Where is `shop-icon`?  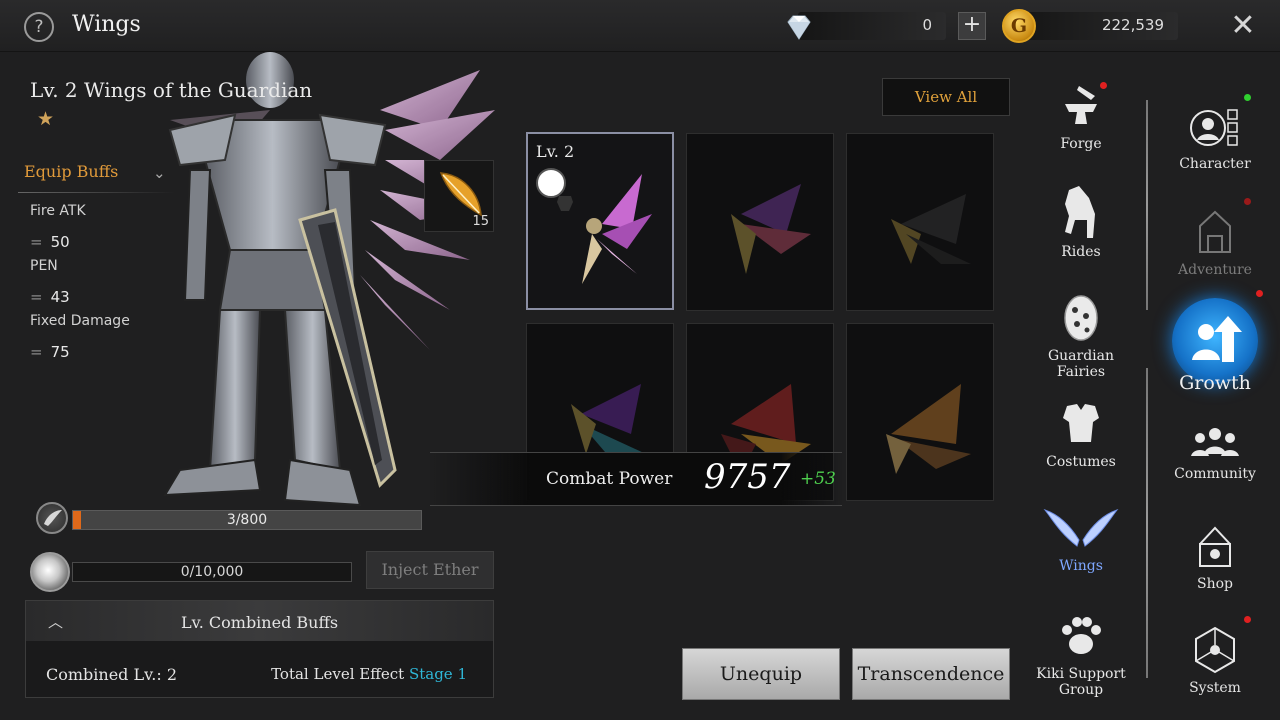
shop-icon is located at coordinates (1215, 546).